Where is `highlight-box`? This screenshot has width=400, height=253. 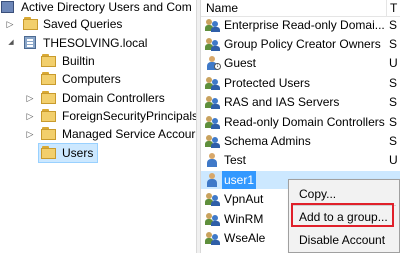
highlight-box is located at coordinates (342, 215).